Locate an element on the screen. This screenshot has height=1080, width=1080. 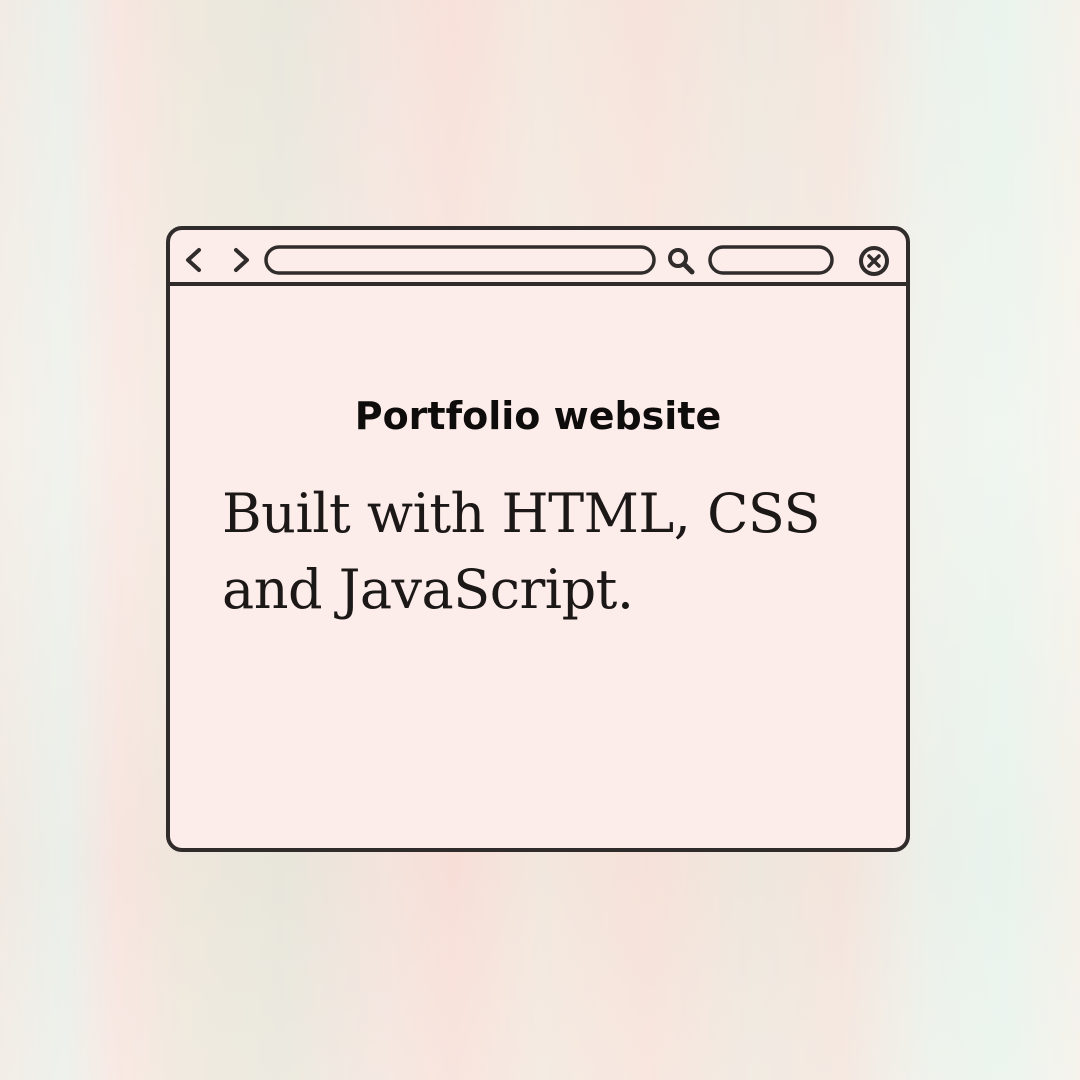
page-title: Portfolio website is located at coordinates (538, 416).